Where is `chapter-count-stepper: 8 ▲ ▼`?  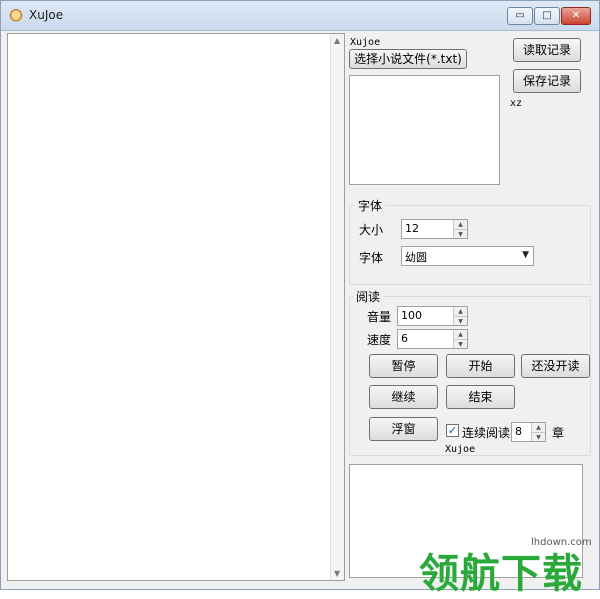
chapter-count-stepper: 8 ▲ ▼ is located at coordinates (528, 432).